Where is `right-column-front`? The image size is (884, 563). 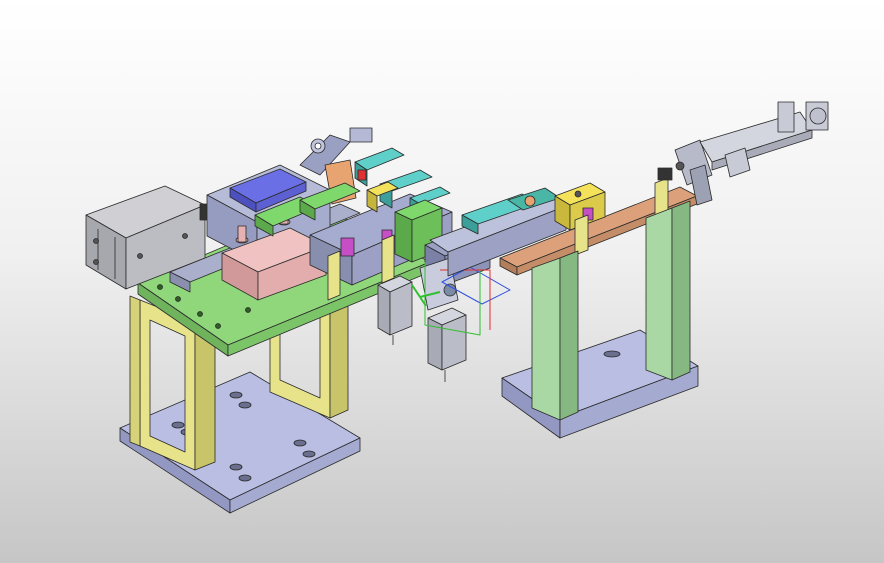
right-column-front is located at coordinates (555, 335).